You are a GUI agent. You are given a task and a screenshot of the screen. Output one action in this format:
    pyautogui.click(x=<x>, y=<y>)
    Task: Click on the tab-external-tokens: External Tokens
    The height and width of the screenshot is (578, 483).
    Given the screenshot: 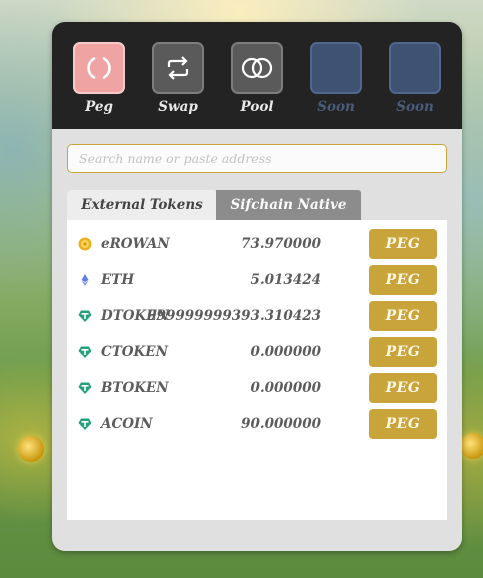 What is the action you would take?
    pyautogui.click(x=142, y=205)
    